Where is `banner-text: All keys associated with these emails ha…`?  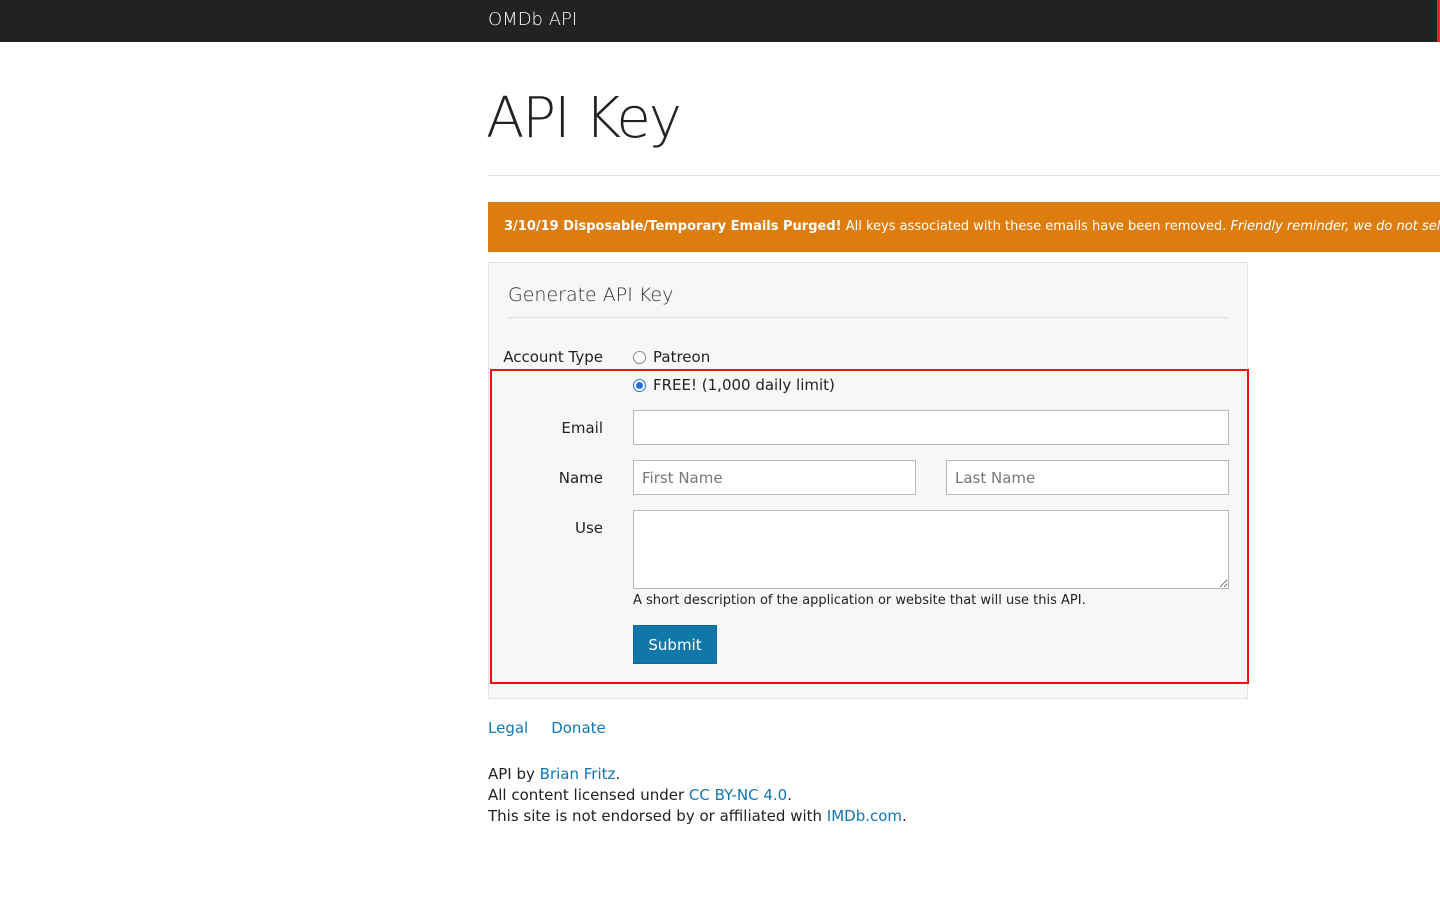 banner-text: All keys associated with these emails ha… is located at coordinates (1036, 226).